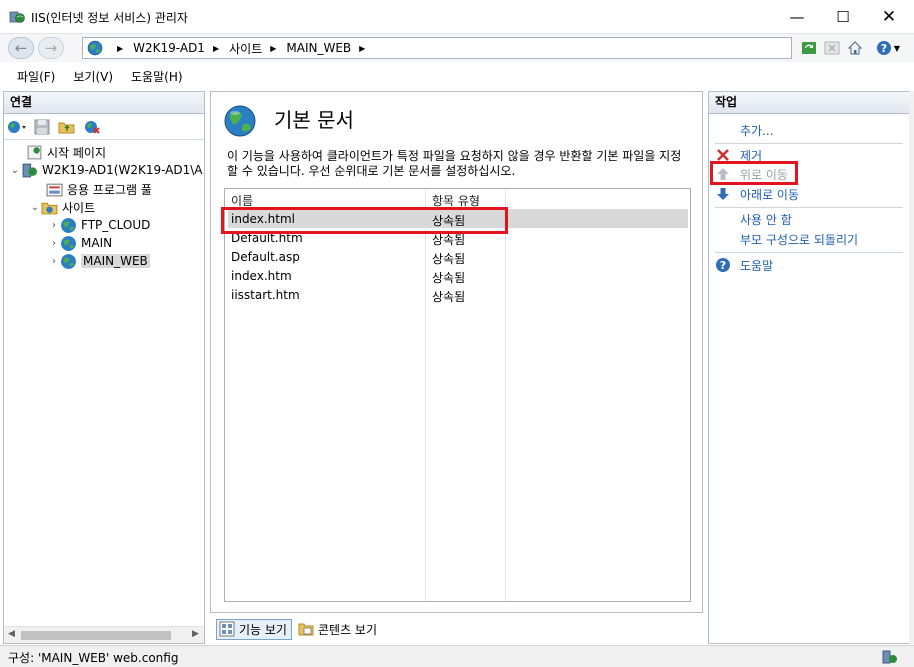  What do you see at coordinates (753, 219) in the screenshot?
I see `action-disable: 사용 안 함` at bounding box center [753, 219].